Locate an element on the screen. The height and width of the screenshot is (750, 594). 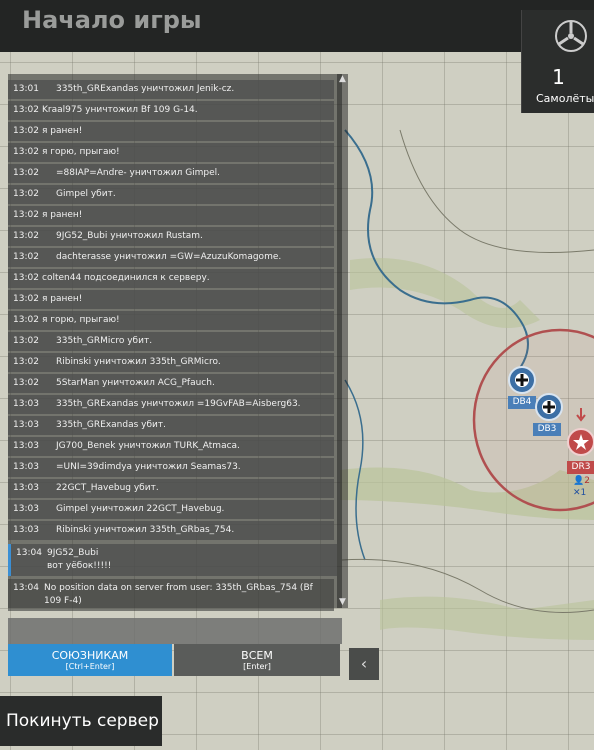
chat-scrollbar: ▲ ▼ is located at coordinates (342, 341).